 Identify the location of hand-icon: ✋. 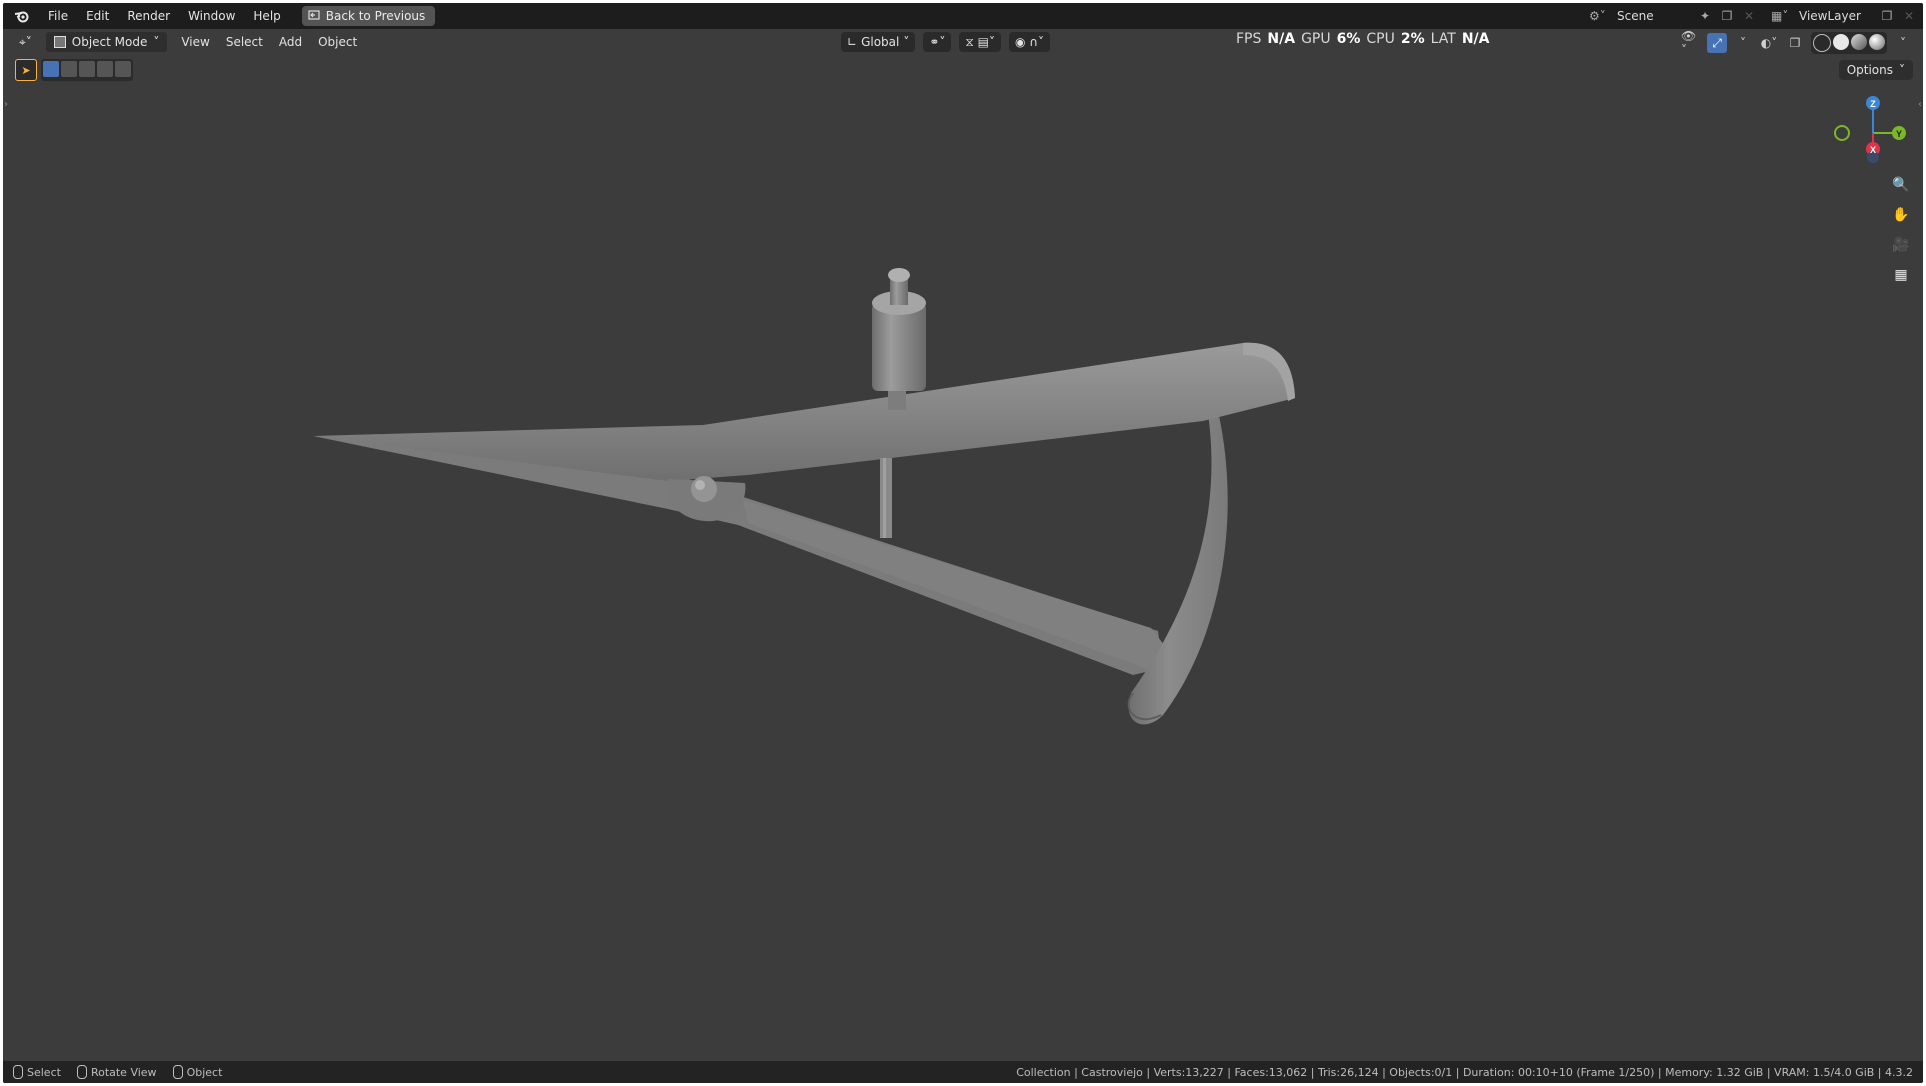
(1901, 215).